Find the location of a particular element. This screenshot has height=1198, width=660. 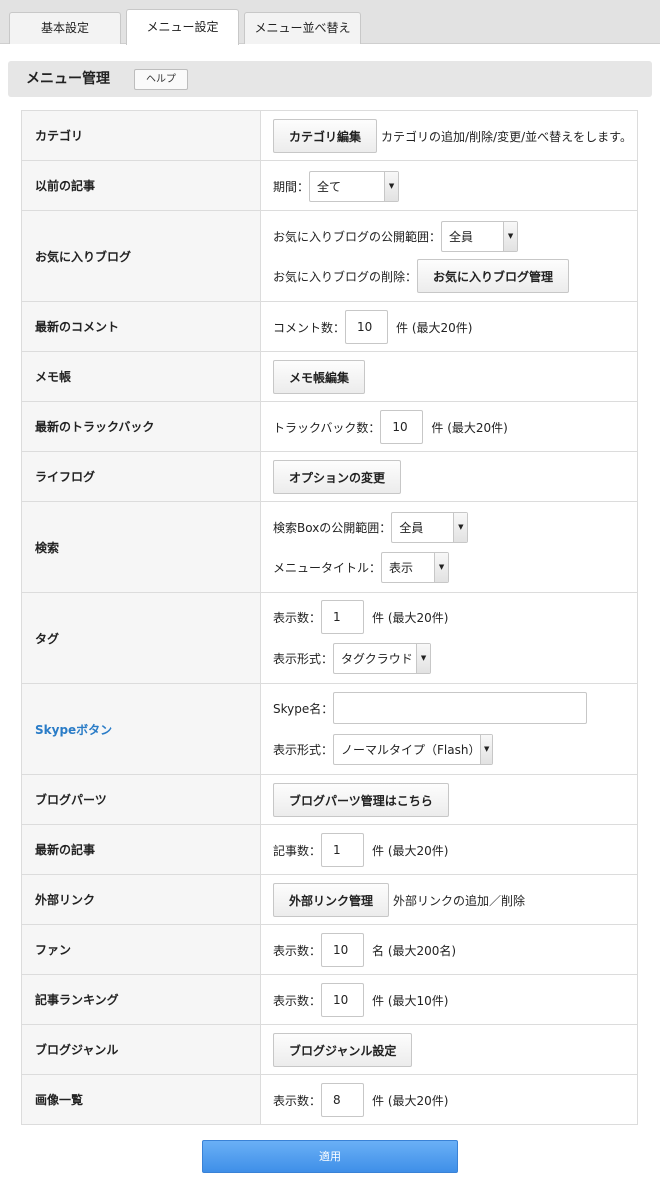

section-header: メニュー管理 ヘルプ is located at coordinates (330, 79).